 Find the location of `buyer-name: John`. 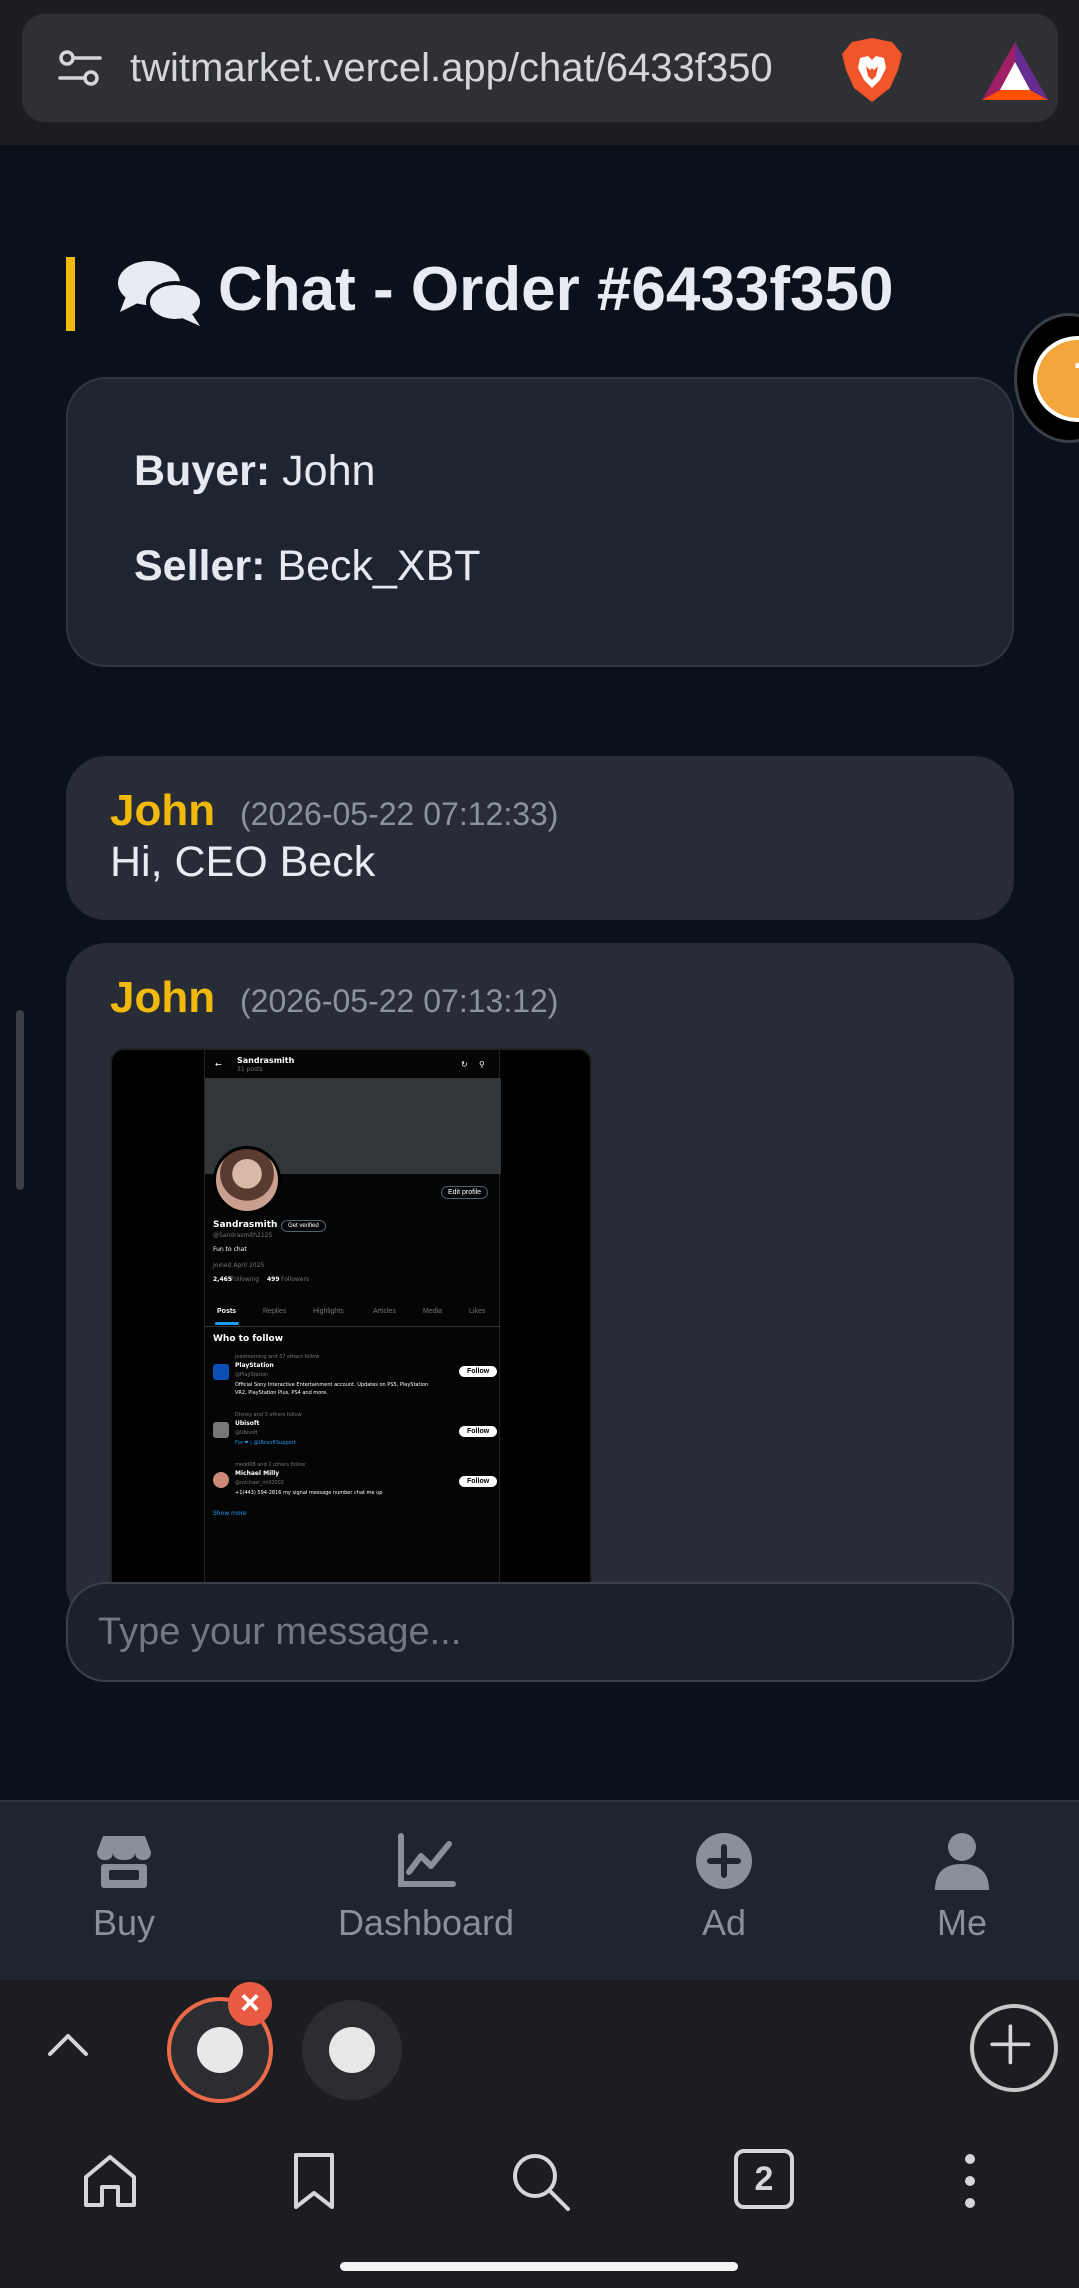

buyer-name: John is located at coordinates (329, 471).